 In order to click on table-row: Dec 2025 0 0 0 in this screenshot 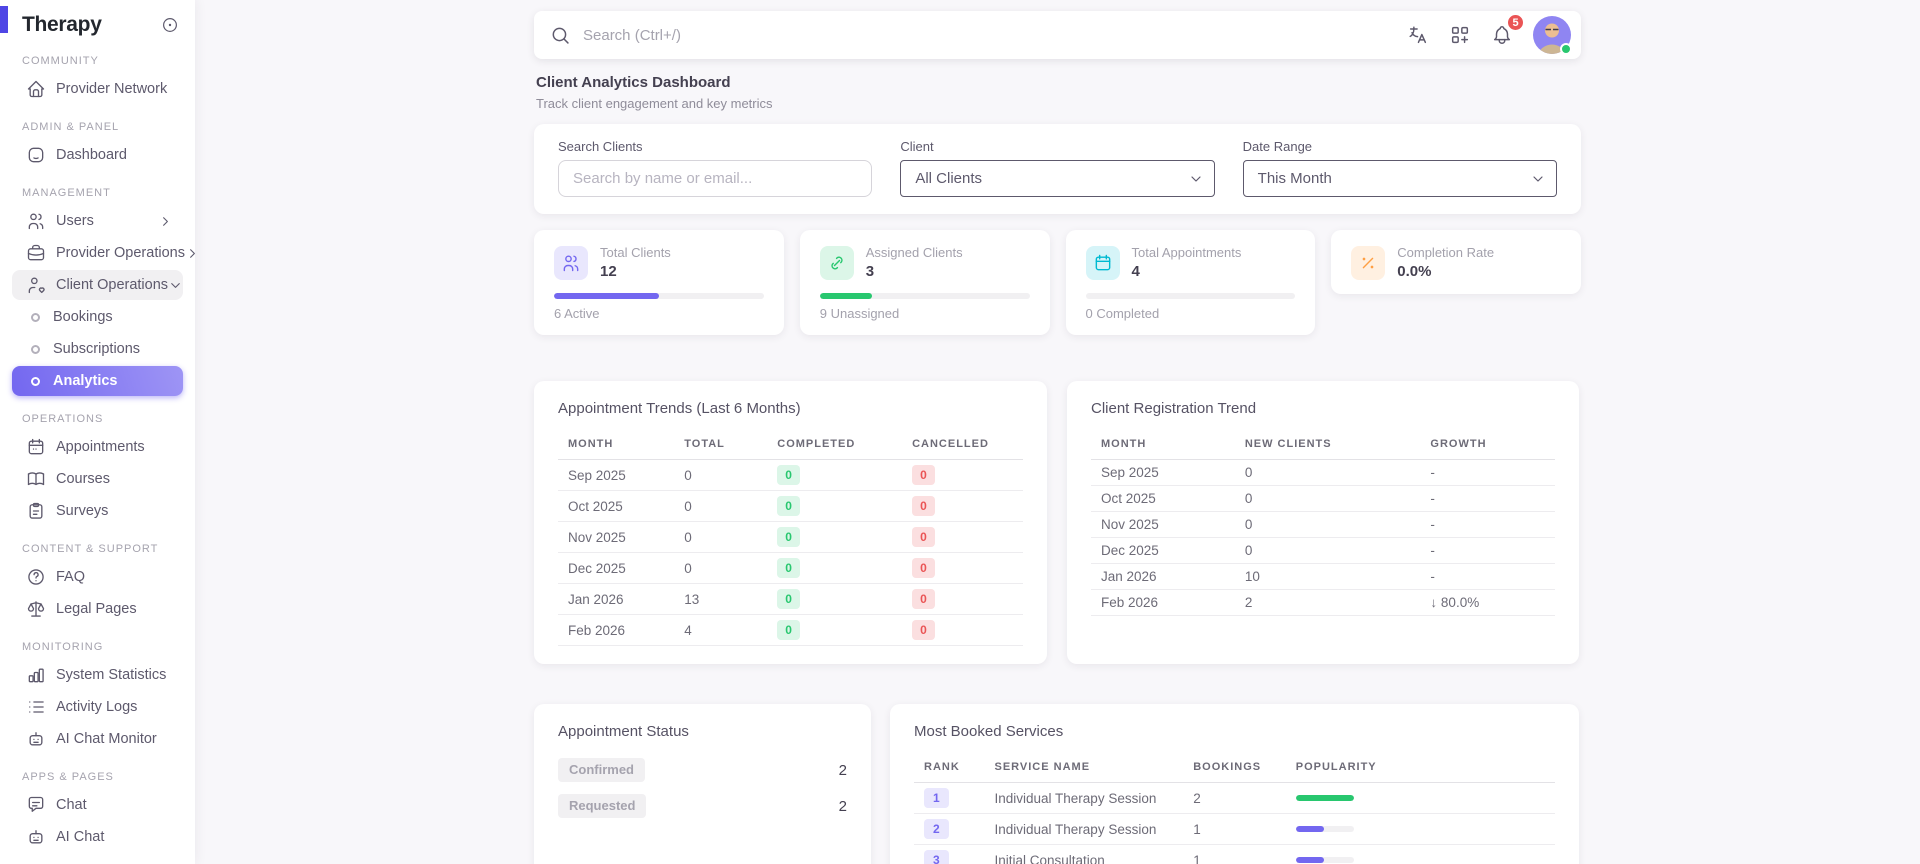, I will do `click(790, 568)`.